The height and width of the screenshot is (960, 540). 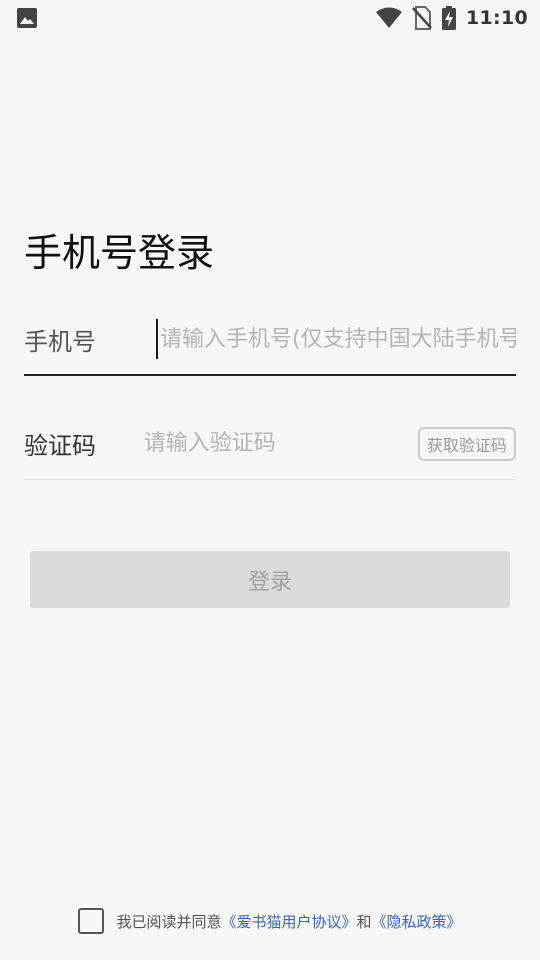 What do you see at coordinates (169, 921) in the screenshot?
I see `agreement-prefix: 我已阅读并同意` at bounding box center [169, 921].